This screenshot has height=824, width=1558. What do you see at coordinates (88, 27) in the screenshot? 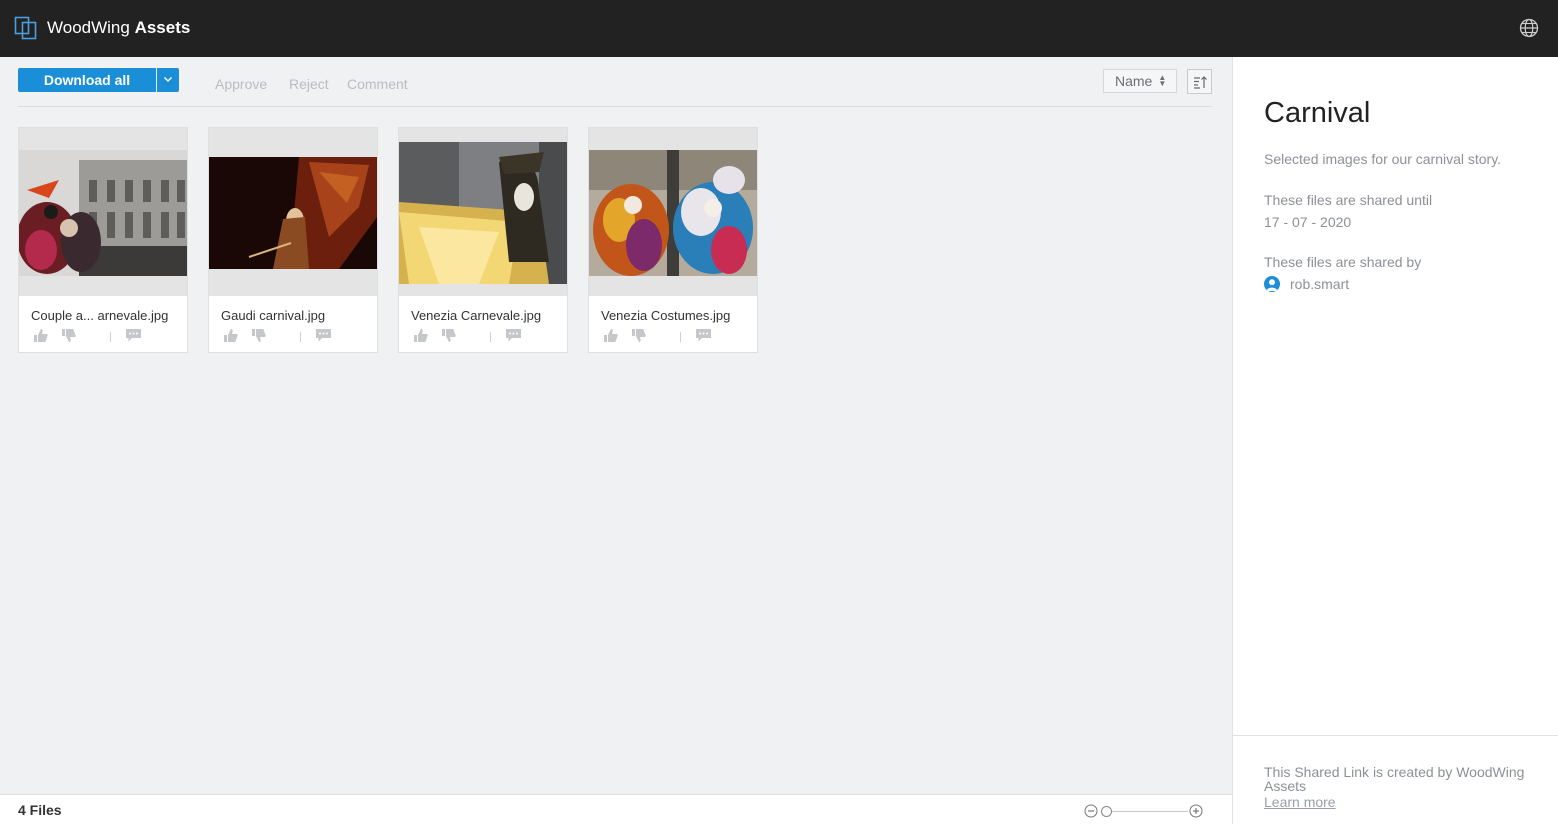
I see `brand-name-light: WoodWing` at bounding box center [88, 27].